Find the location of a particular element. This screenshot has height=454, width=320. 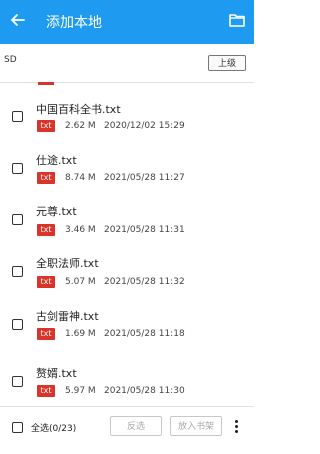

file-size: 1.69 M is located at coordinates (80, 334).